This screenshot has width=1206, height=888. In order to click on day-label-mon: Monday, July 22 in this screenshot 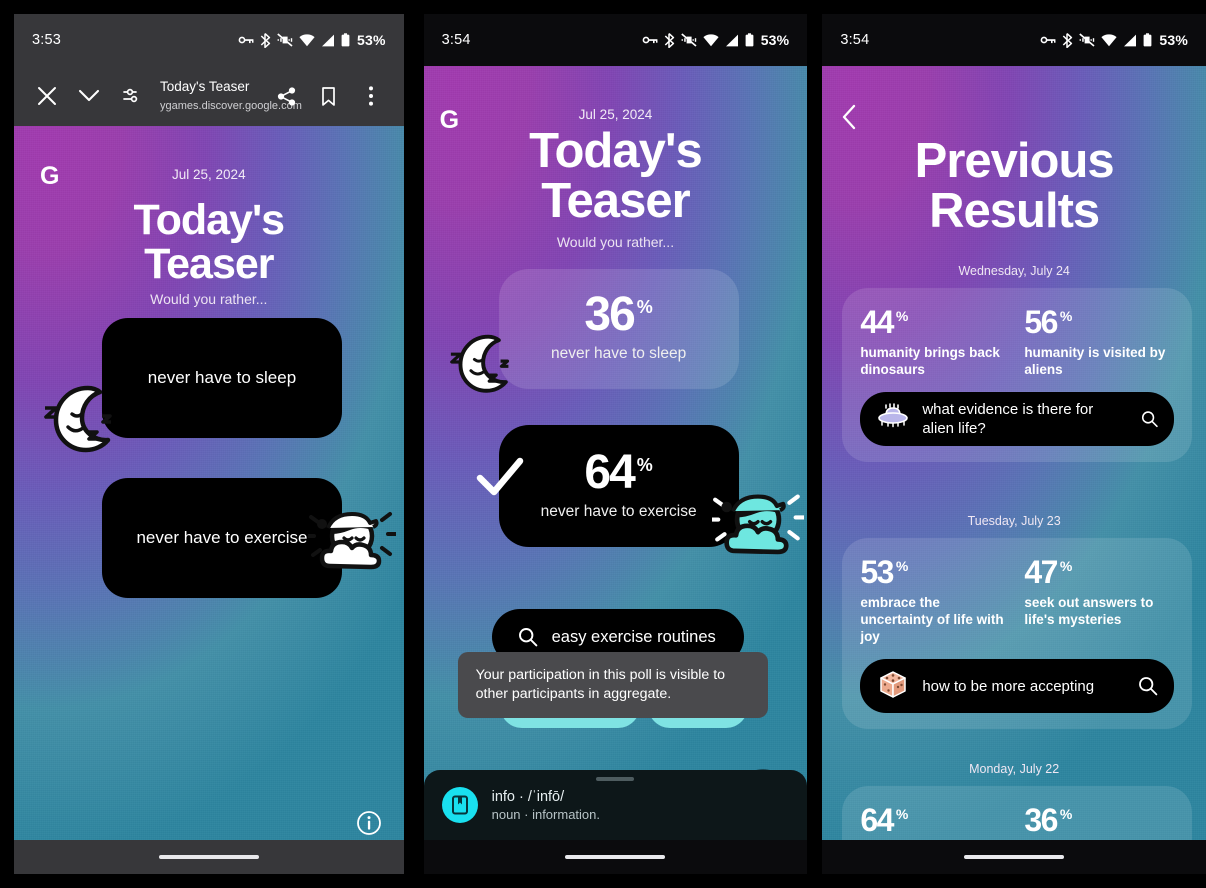, I will do `click(1014, 769)`.